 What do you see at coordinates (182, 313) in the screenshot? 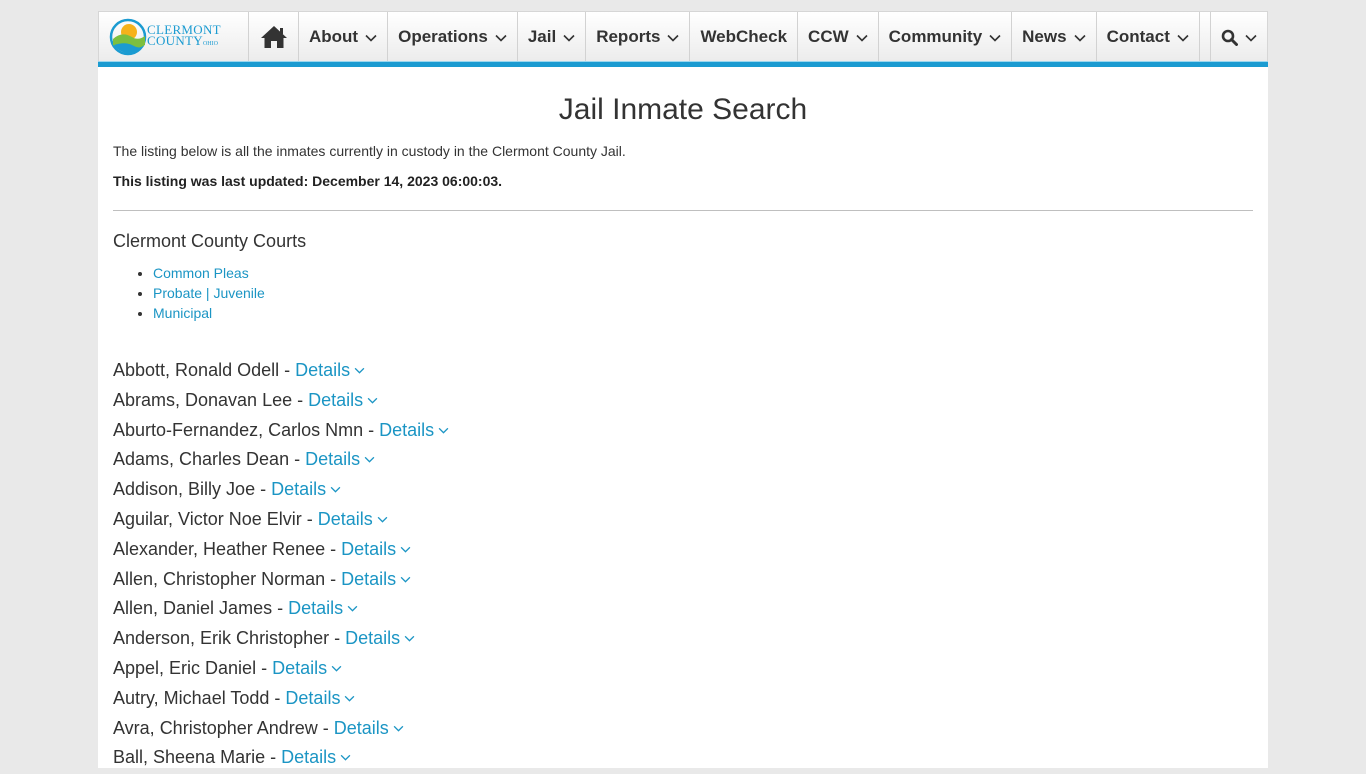
I see `court-link: Municipal` at bounding box center [182, 313].